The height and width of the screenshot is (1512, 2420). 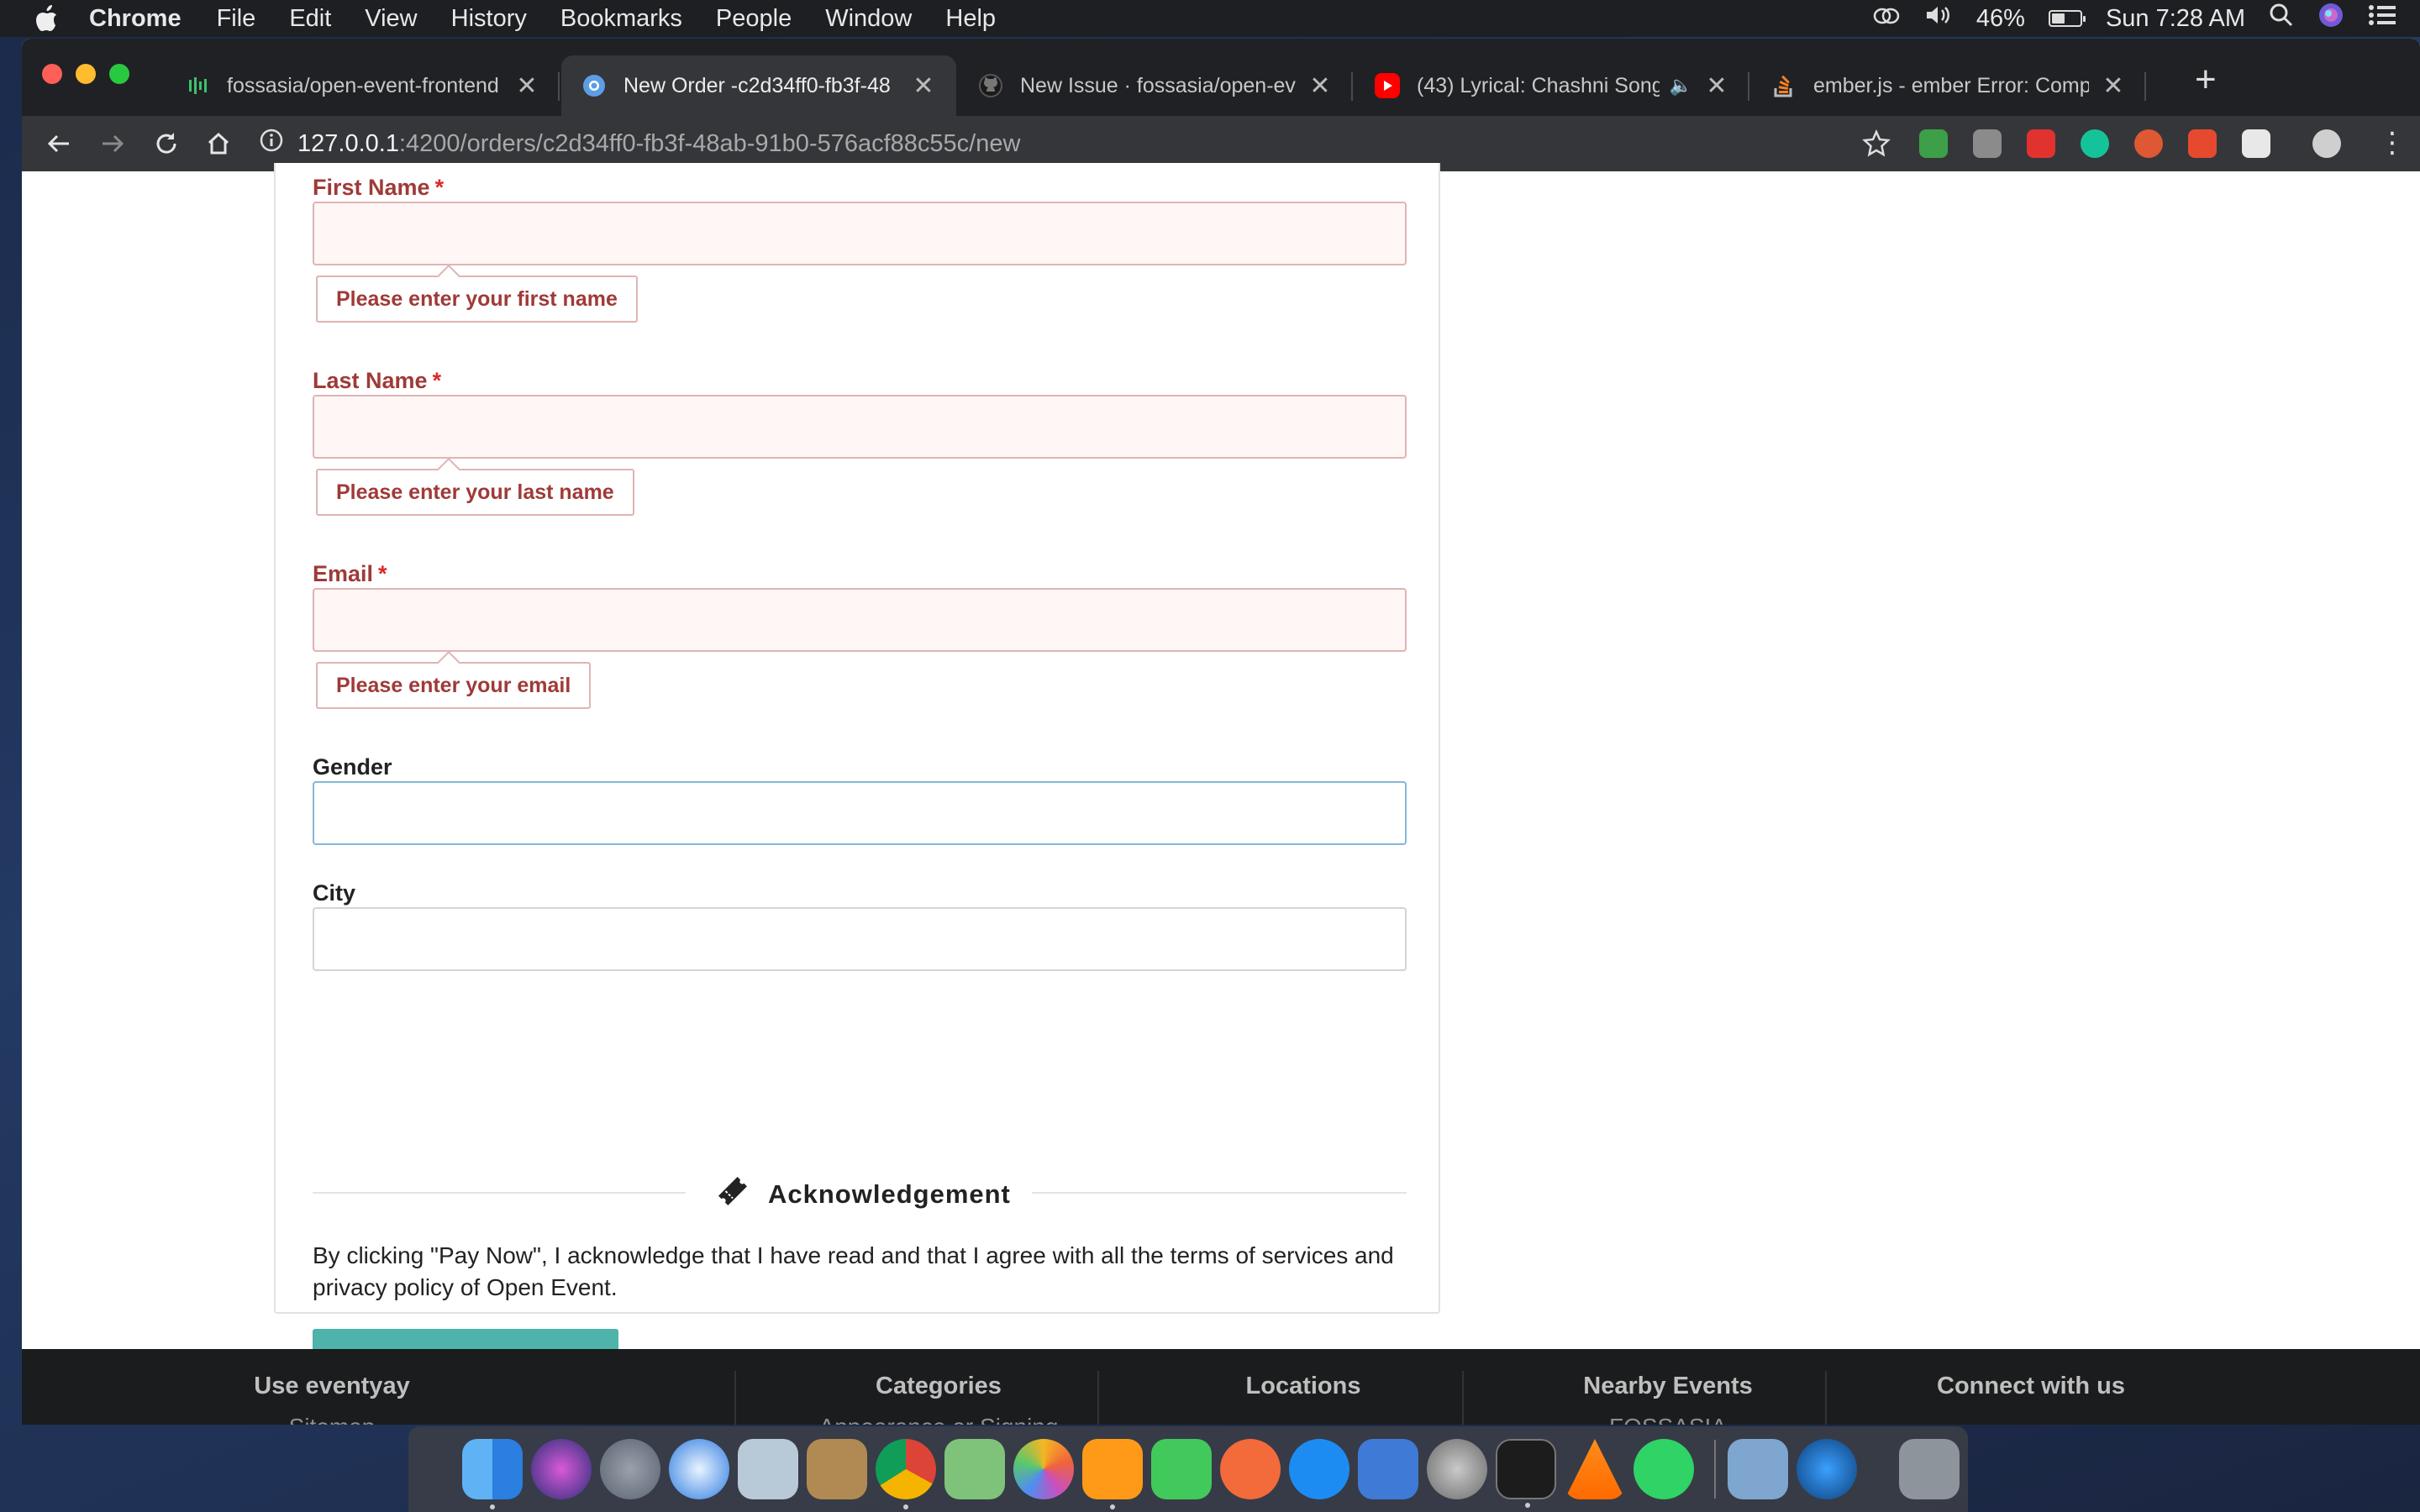 I want to click on facetime-icon, so click(x=1181, y=1469).